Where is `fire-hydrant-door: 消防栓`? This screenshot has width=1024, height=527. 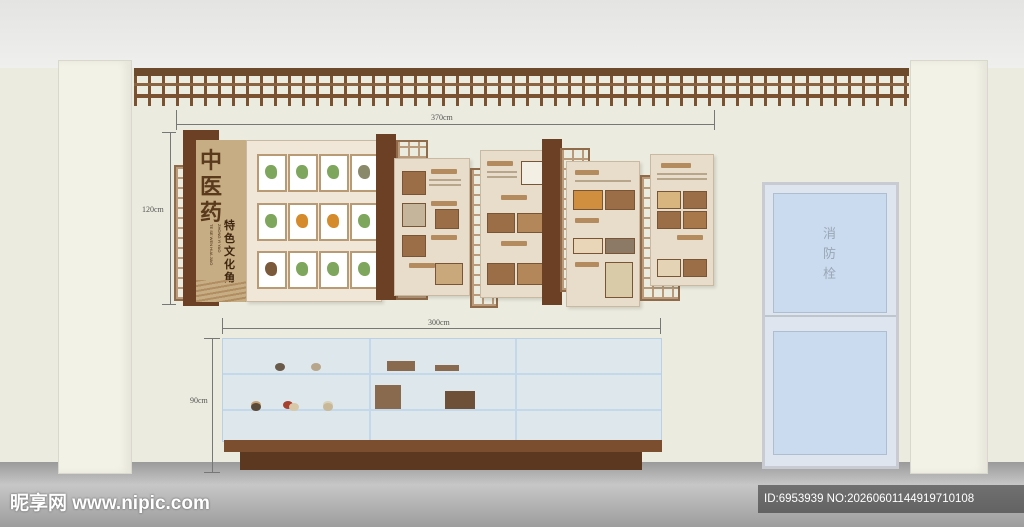
fire-hydrant-door: 消防栓 is located at coordinates (830, 325).